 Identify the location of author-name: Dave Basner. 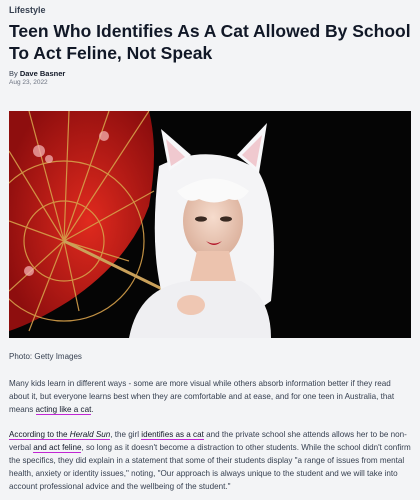
(42, 73).